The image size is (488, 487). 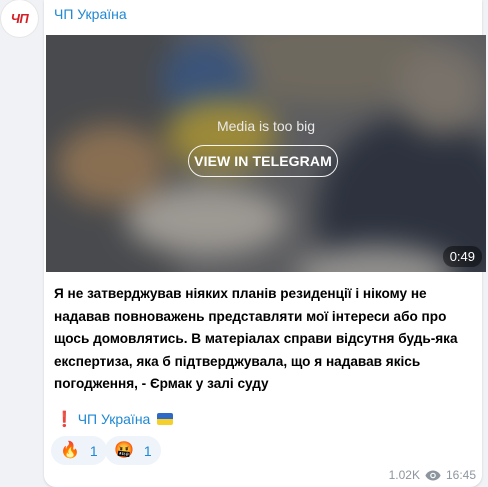 What do you see at coordinates (124, 450) in the screenshot?
I see `cursing-face-icon: 🤬` at bounding box center [124, 450].